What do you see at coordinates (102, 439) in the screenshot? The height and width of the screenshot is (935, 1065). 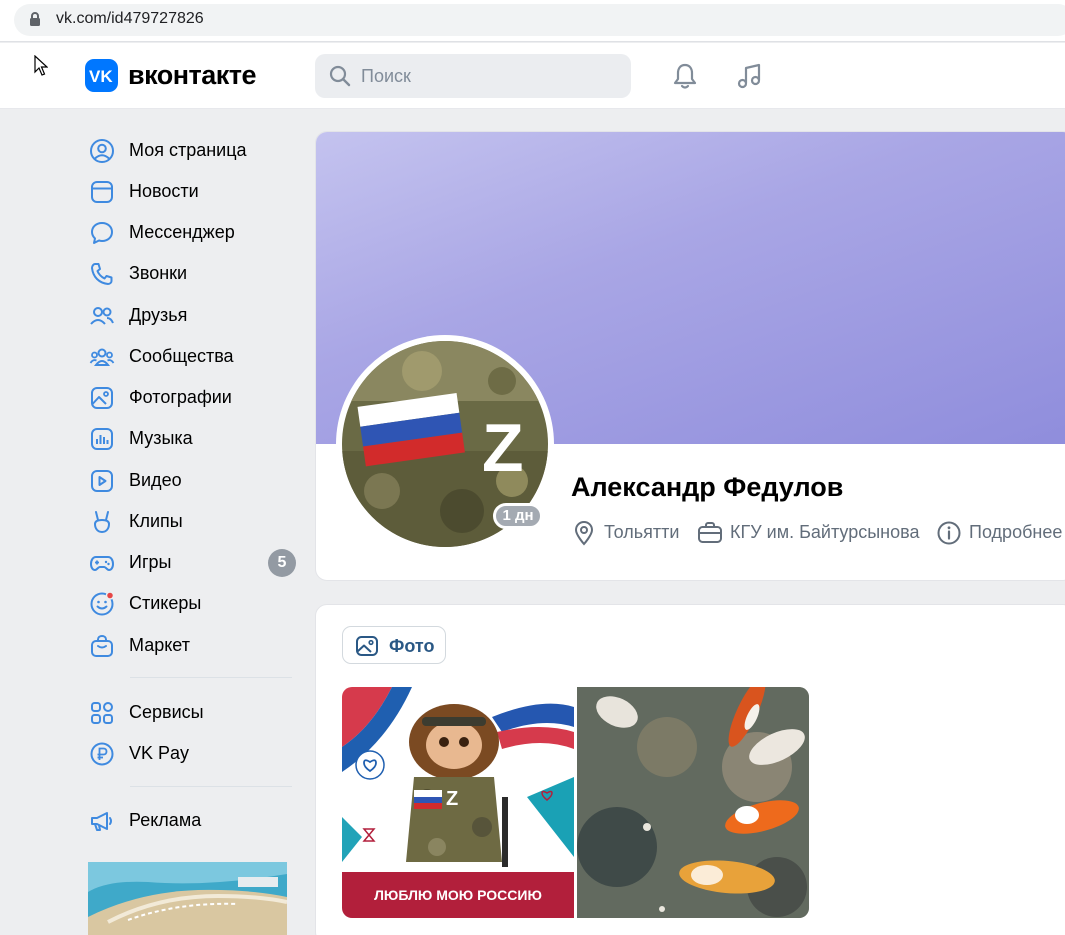 I see `music-bars-icon` at bounding box center [102, 439].